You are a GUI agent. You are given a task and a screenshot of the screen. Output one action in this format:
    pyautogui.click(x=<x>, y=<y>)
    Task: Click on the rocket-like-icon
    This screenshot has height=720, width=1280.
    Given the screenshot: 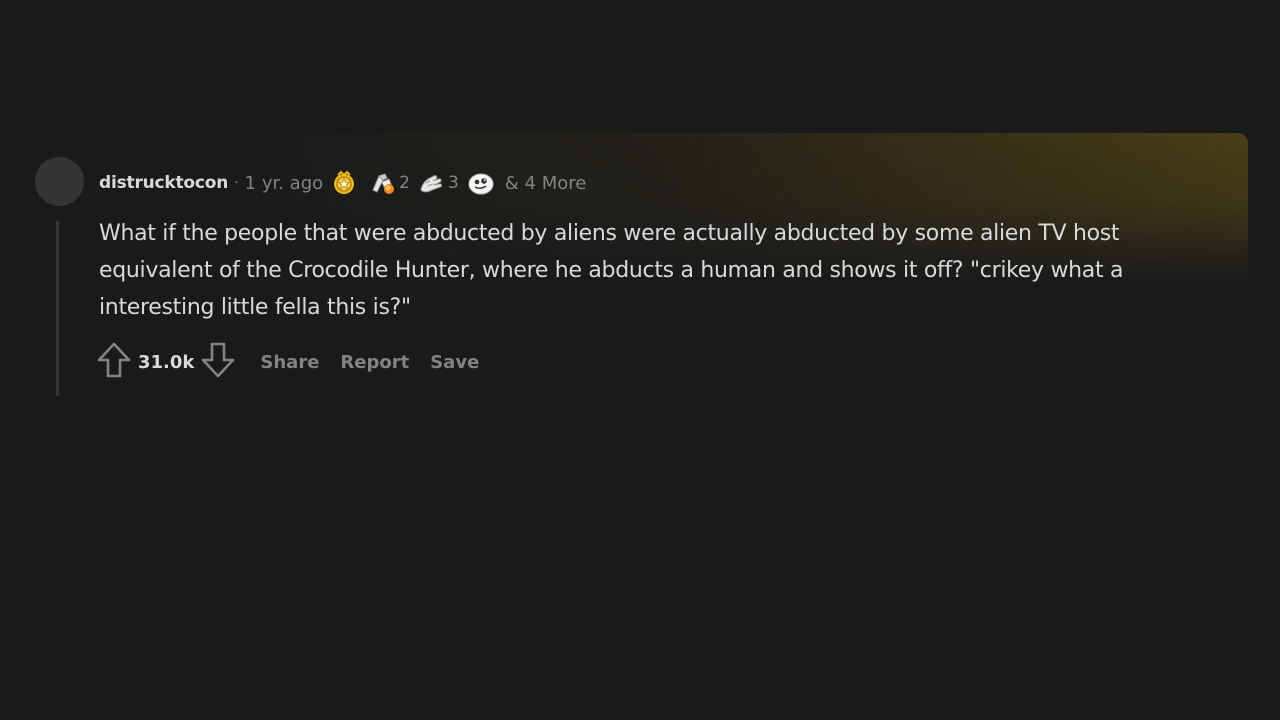 What is the action you would take?
    pyautogui.click(x=383, y=183)
    